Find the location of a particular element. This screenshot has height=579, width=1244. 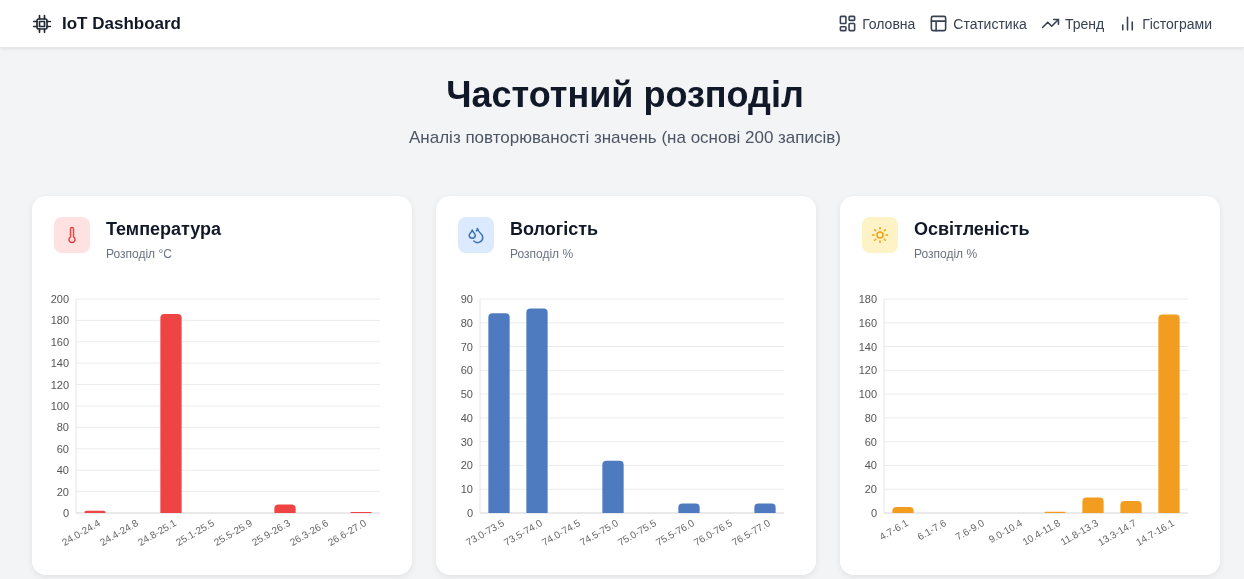

card-title: Температура is located at coordinates (164, 229).